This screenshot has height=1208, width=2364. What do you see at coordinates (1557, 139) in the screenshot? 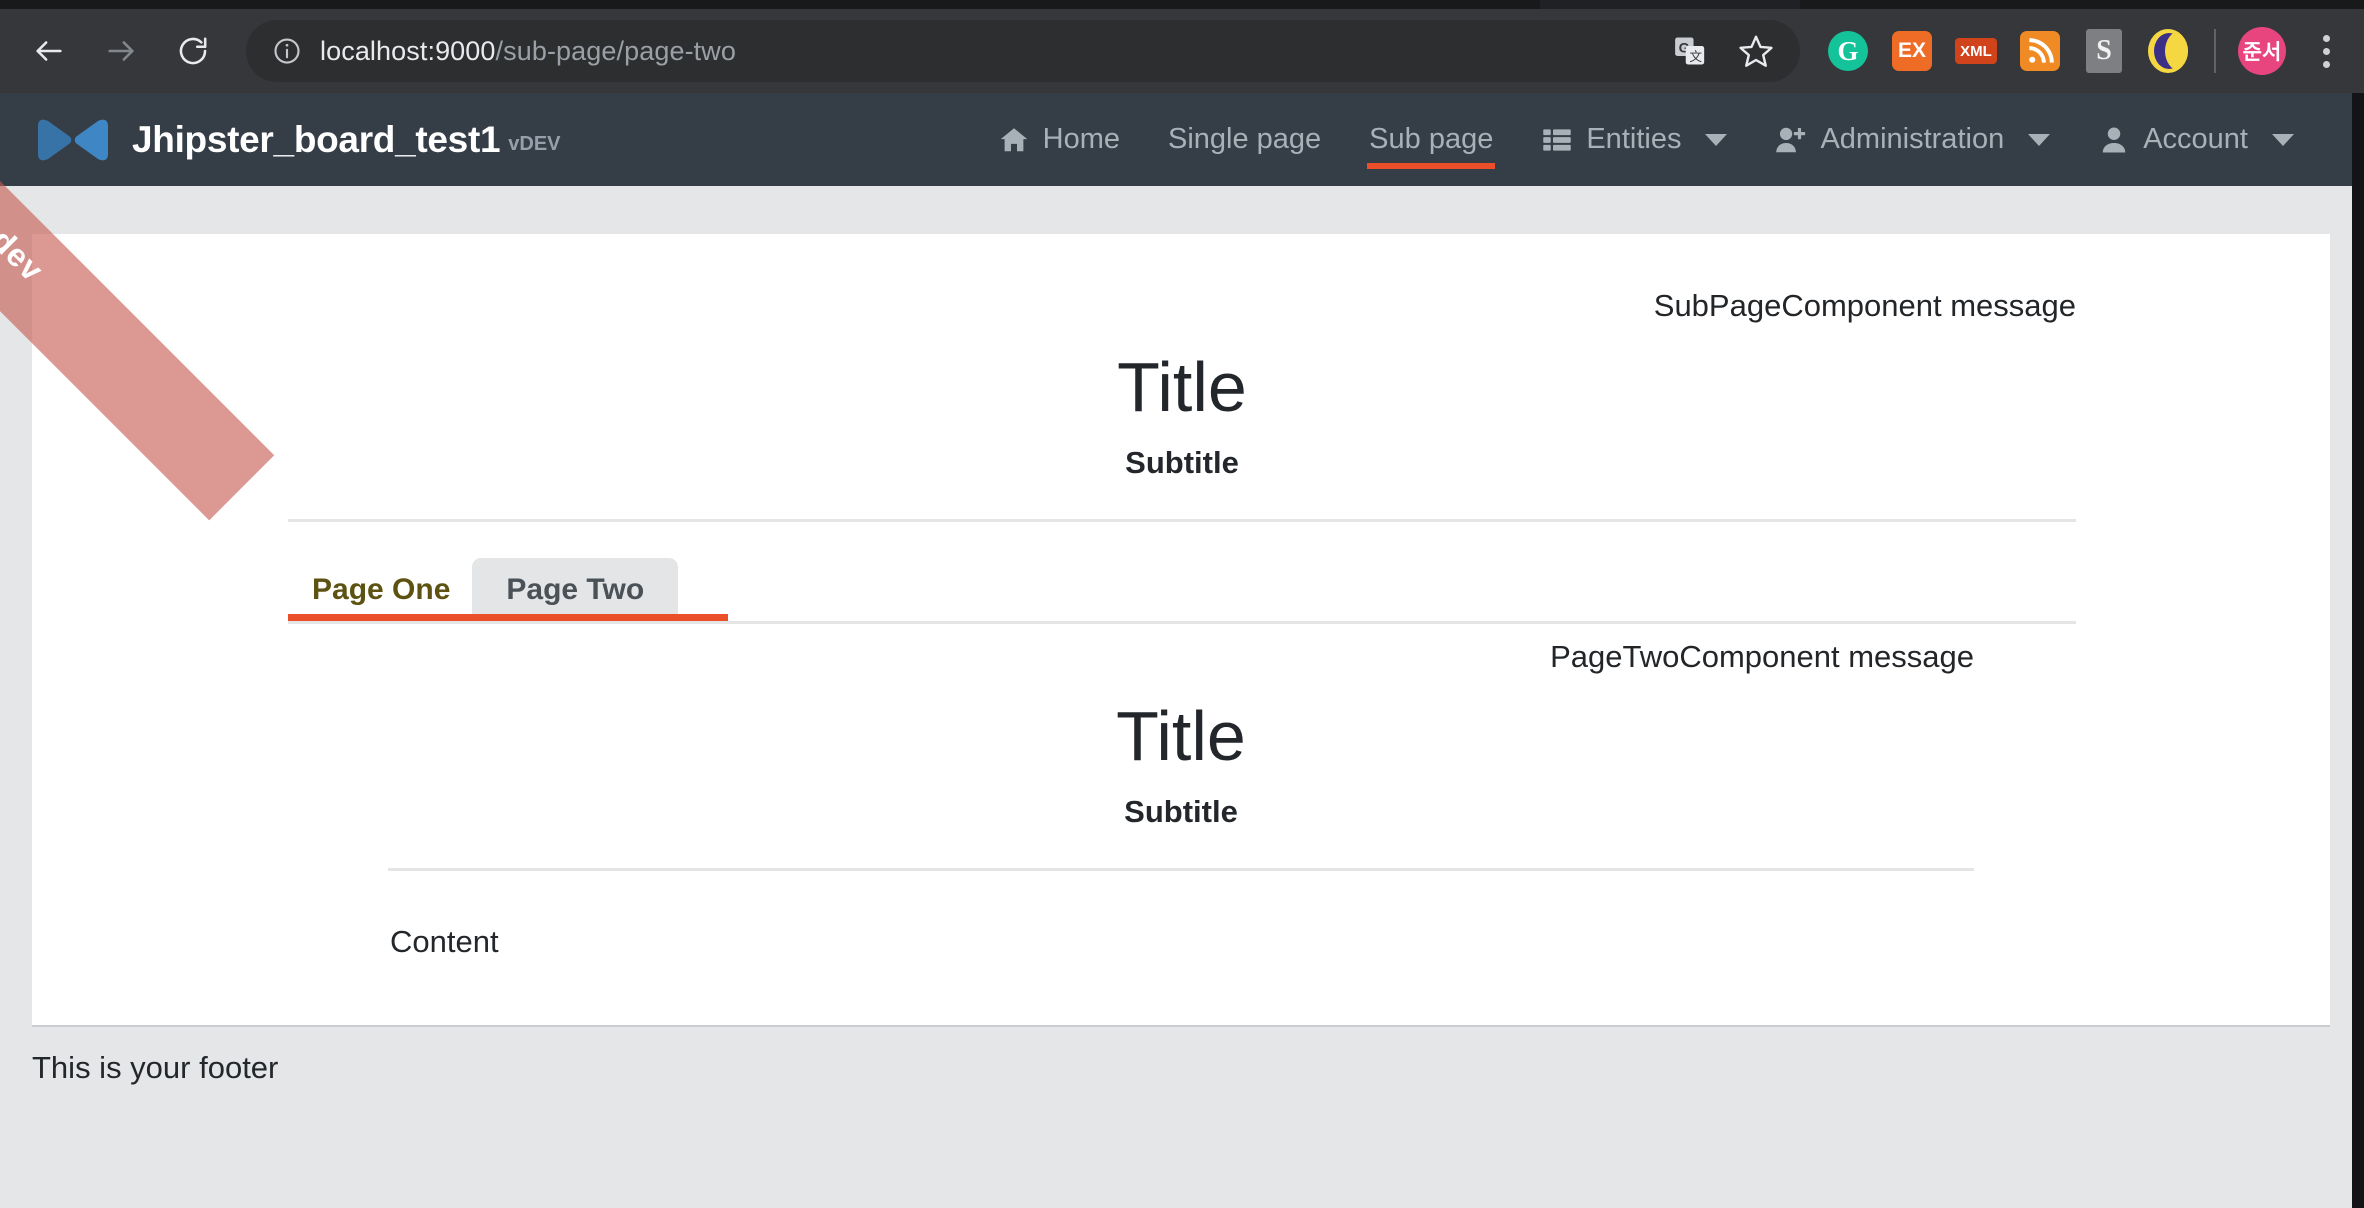
I see `th-list-icon` at bounding box center [1557, 139].